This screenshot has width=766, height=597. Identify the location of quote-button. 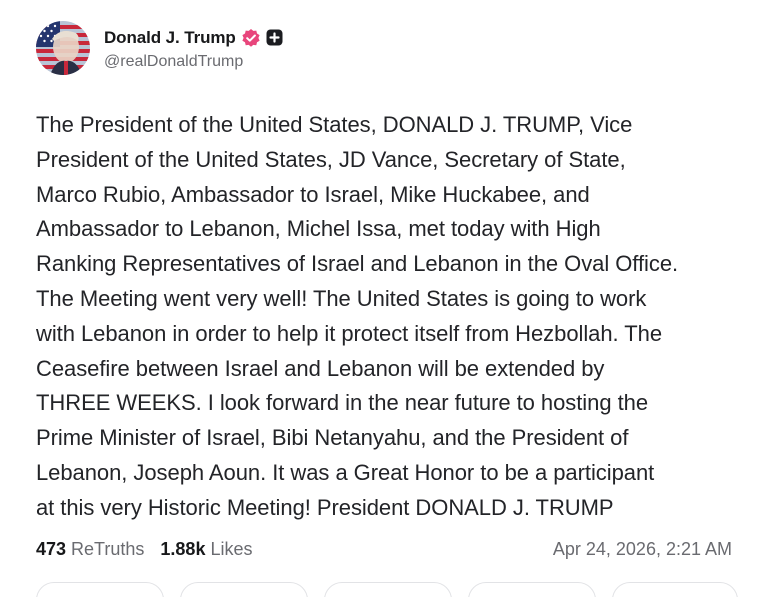
(532, 589).